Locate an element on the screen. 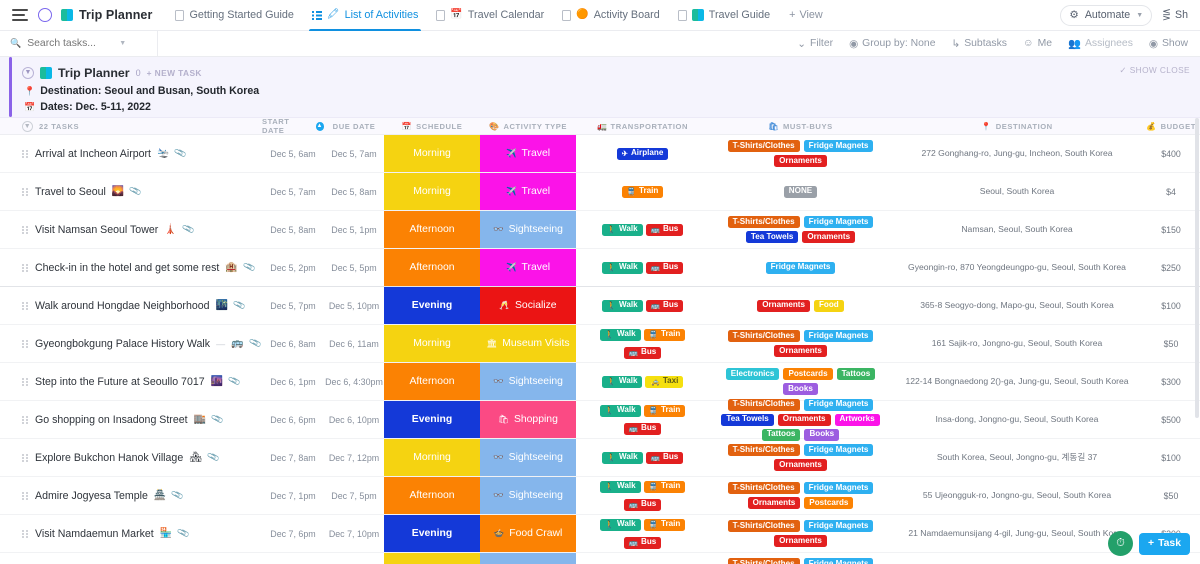 The image size is (1200, 564). vertical-scrollbar is located at coordinates (1197, 268).